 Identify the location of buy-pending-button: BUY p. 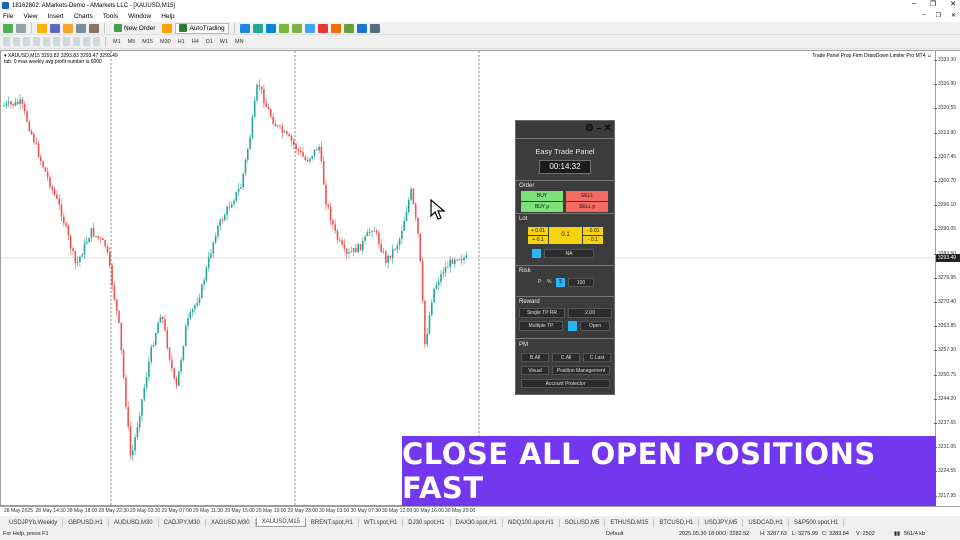
(542, 207).